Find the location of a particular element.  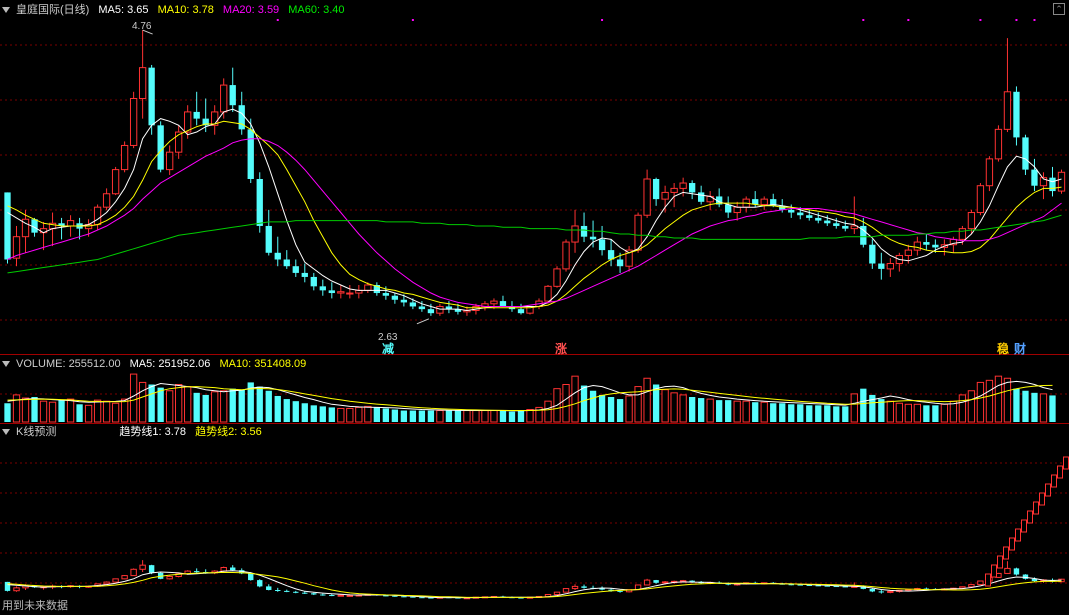

footer-note: 用到未来数据 is located at coordinates (35, 606).